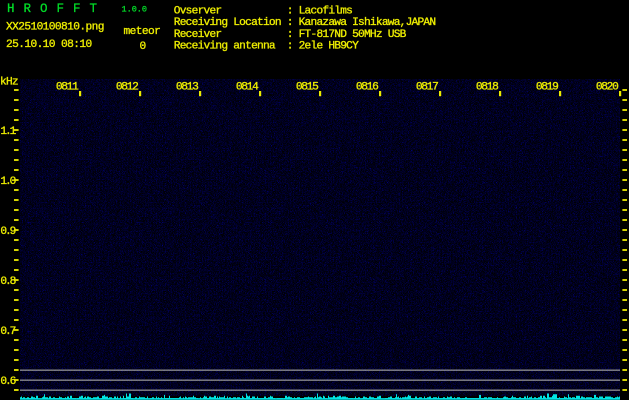 This screenshot has height=400, width=629. I want to click on svg-text:Receiving antenna : 2ele HB9C: Receiving antenna : 2ele HB9CY, so click(266, 47).